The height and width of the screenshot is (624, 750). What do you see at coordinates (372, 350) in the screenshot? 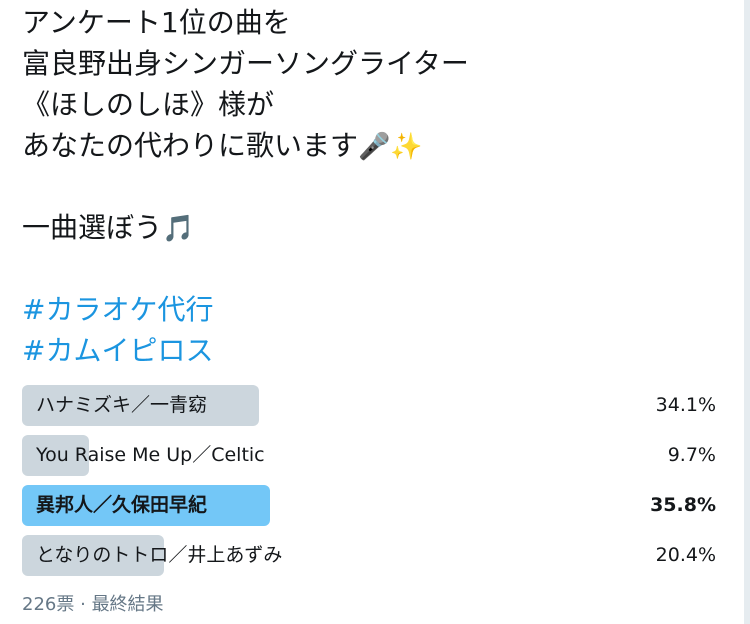
I see `hashtag-line-2: #カムイピロス` at bounding box center [372, 350].